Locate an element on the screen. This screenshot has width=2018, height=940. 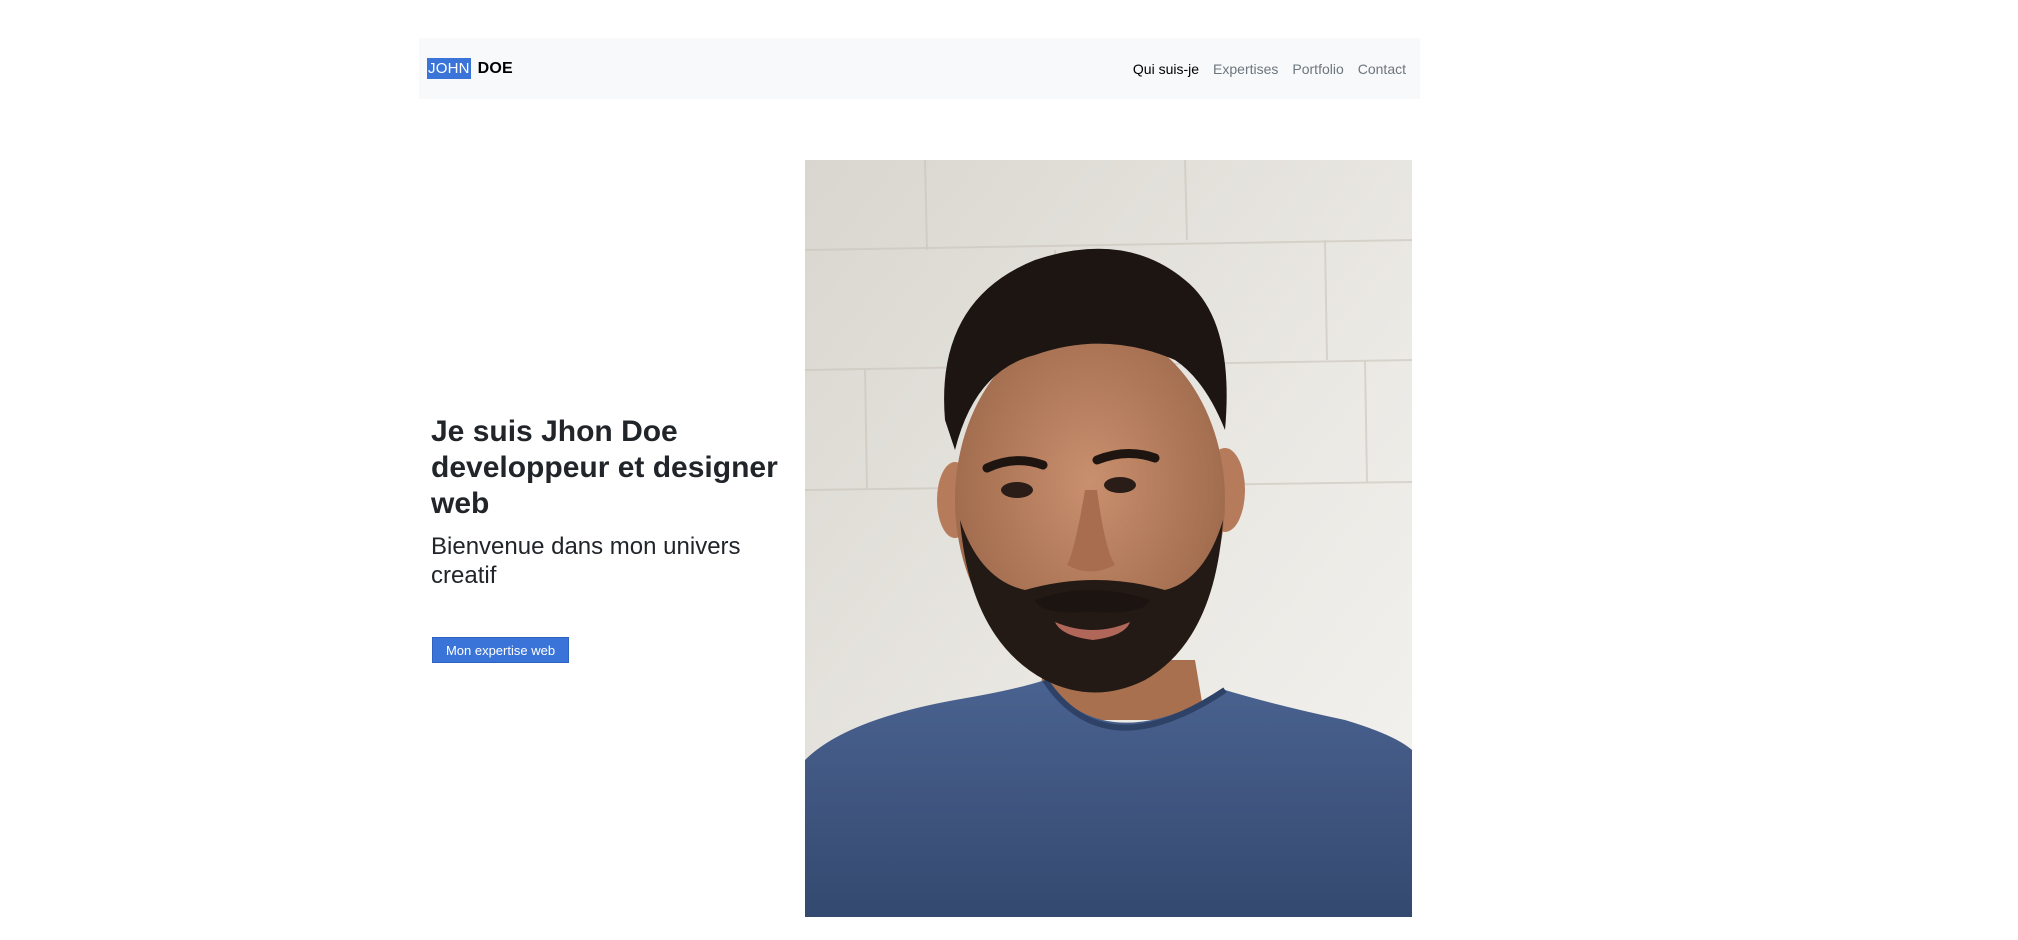
brand-last-name: DOE is located at coordinates (495, 68).